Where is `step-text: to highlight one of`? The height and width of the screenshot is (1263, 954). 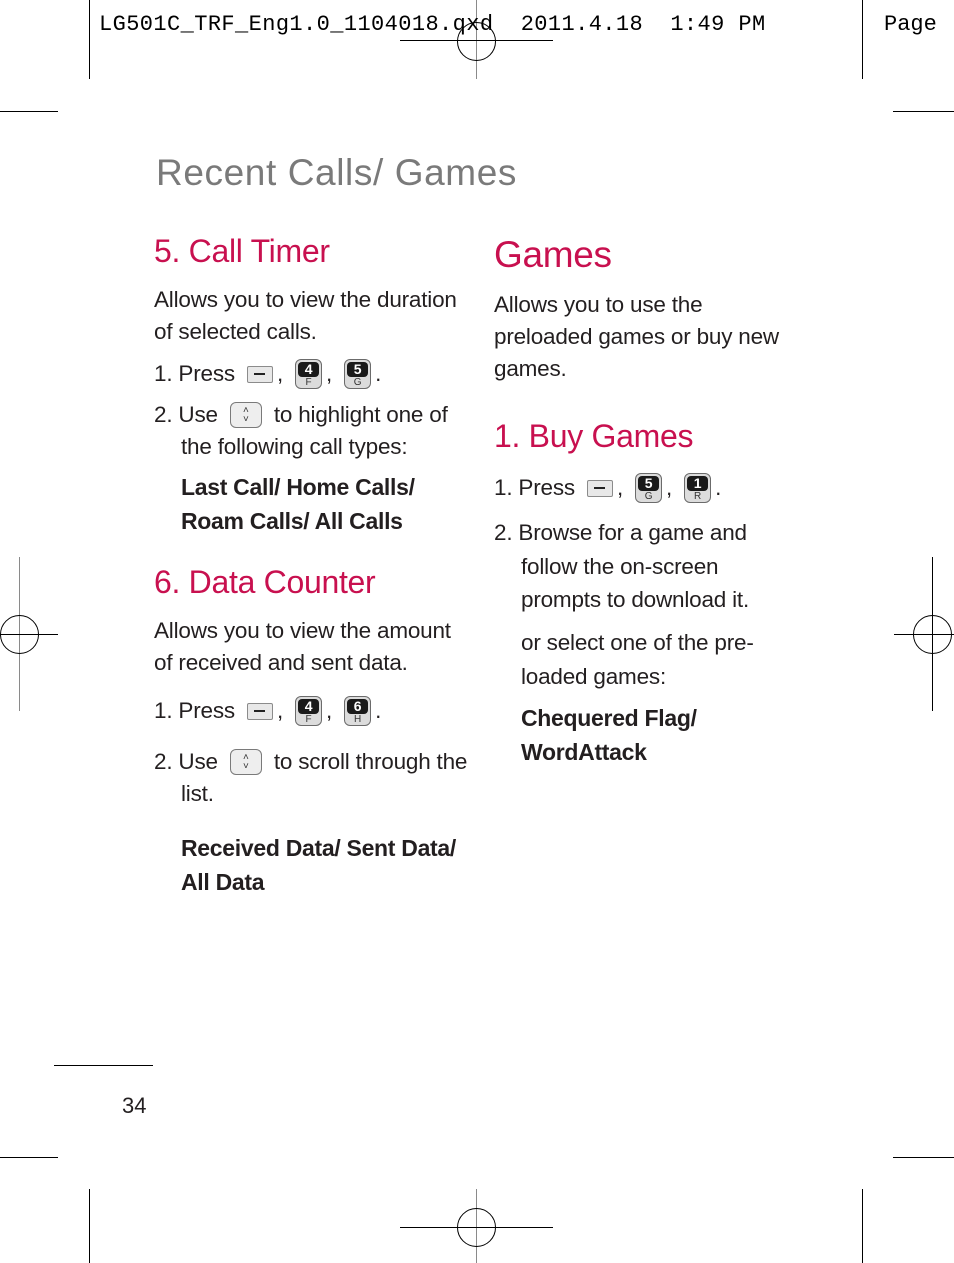 step-text: to highlight one of is located at coordinates (360, 414).